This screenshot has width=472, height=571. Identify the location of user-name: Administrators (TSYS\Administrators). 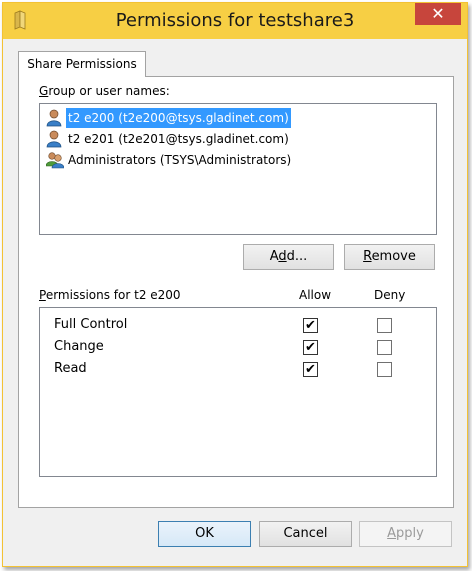
(180, 160).